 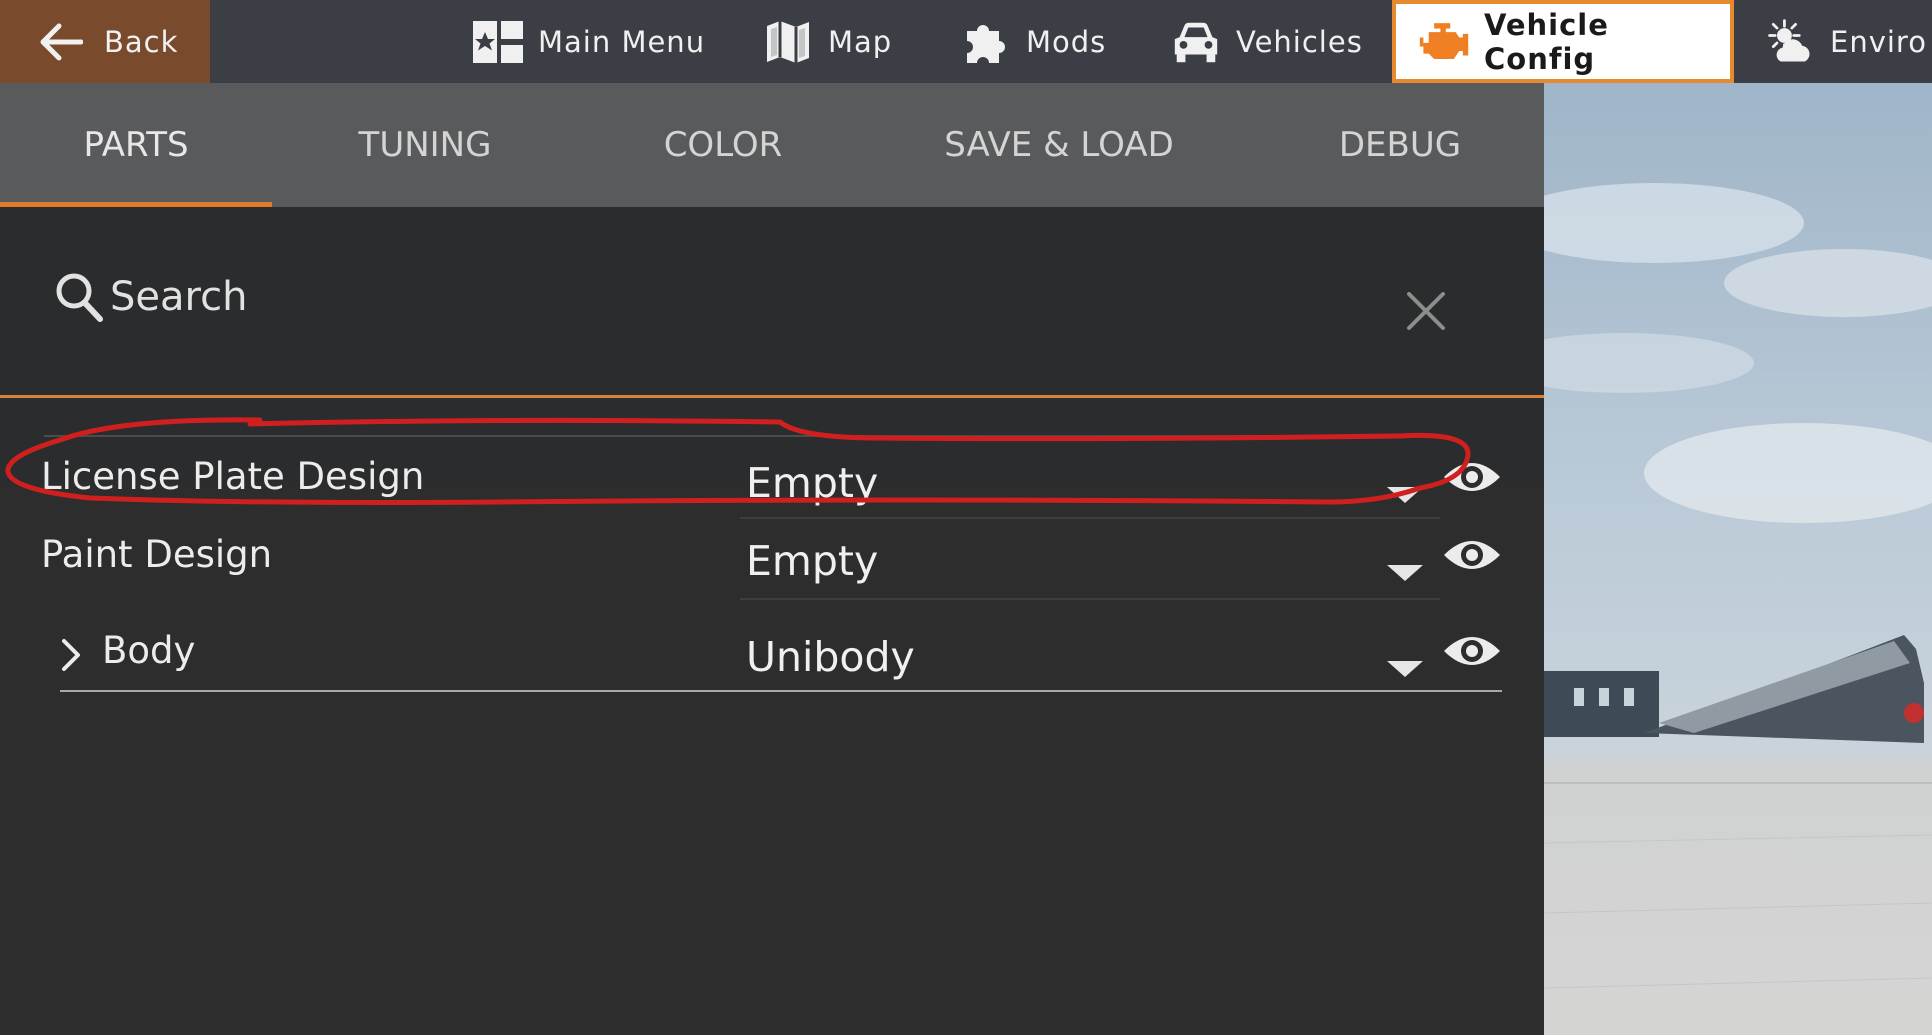 I want to click on part-name: Body, so click(x=149, y=650).